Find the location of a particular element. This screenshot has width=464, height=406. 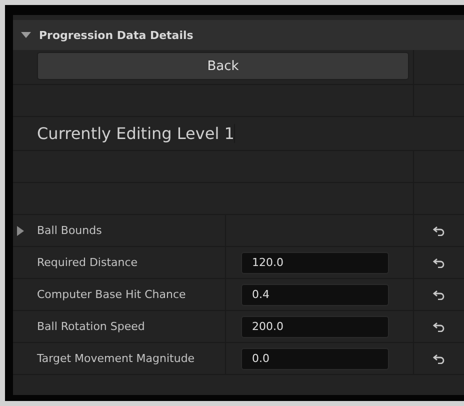

panel-header: Progression Data Details is located at coordinates (238, 35).